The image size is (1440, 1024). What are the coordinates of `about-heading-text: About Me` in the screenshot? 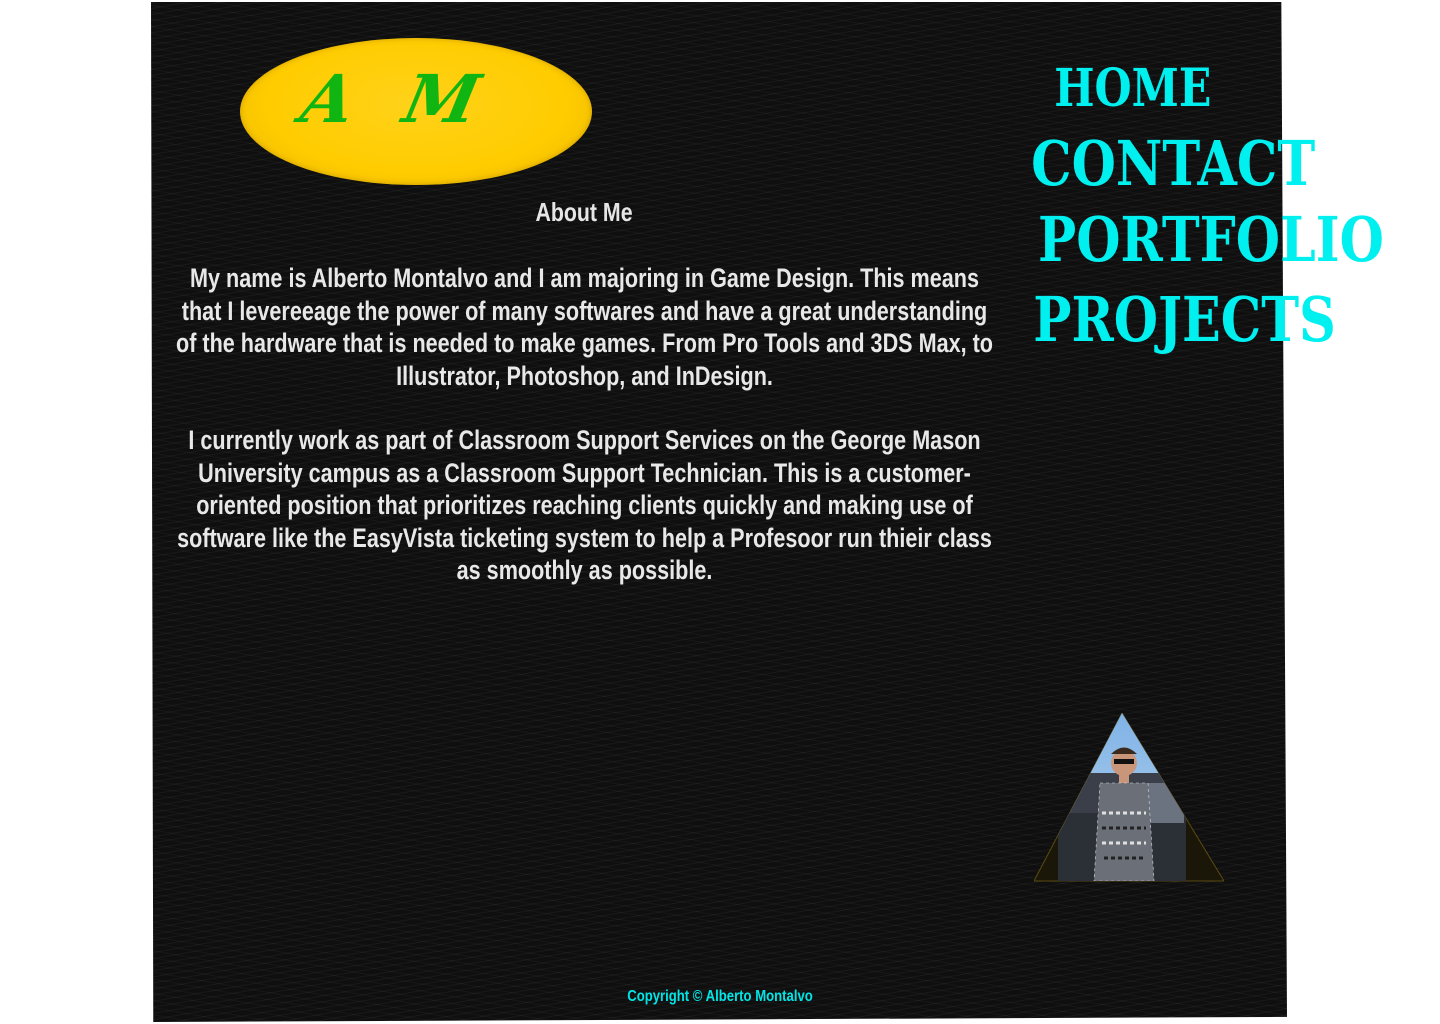 It's located at (584, 212).